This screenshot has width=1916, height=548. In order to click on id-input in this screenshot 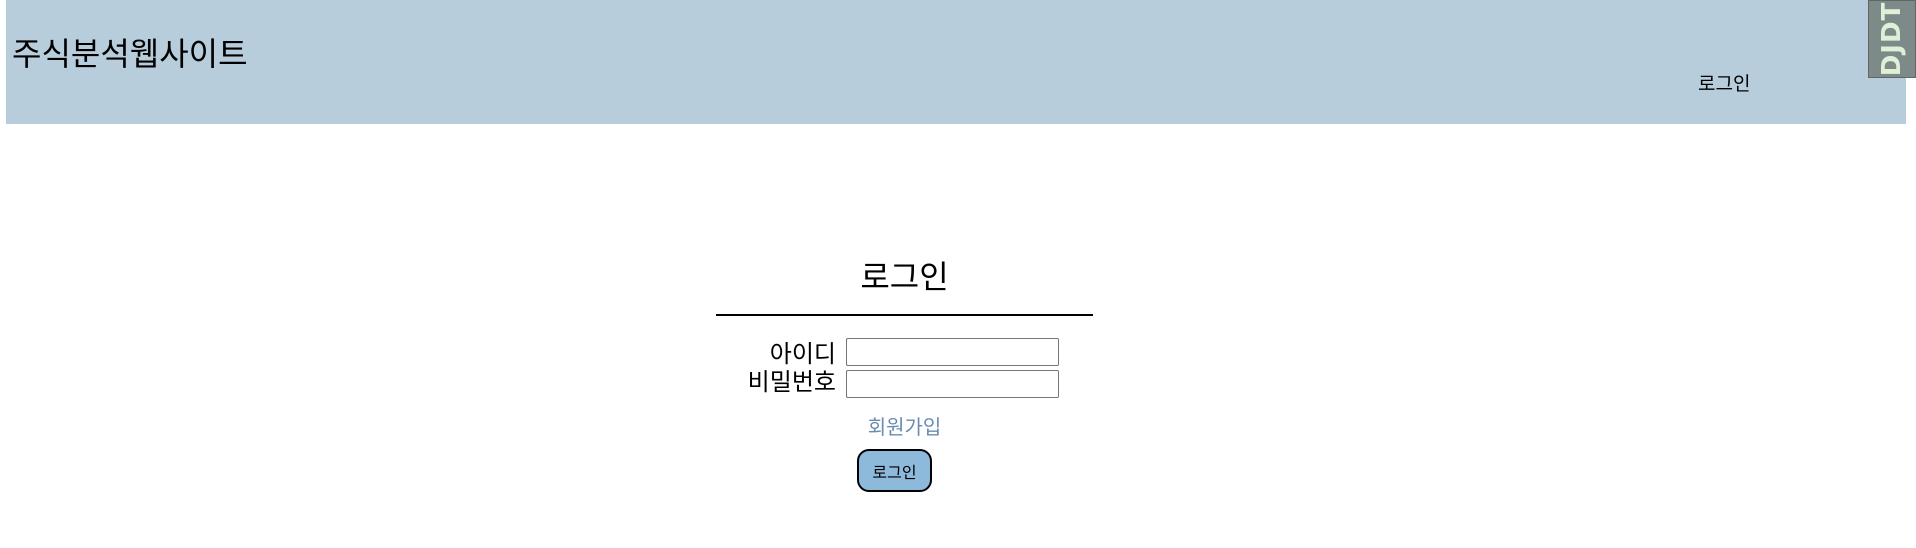, I will do `click(952, 352)`.